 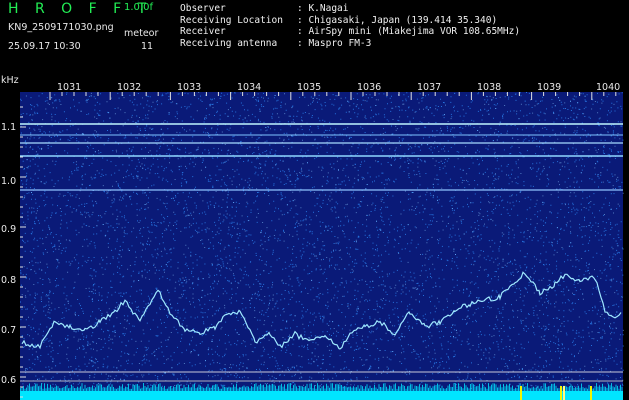 What do you see at coordinates (8, 330) in the screenshot?
I see `y-tick-label: 0.7` at bounding box center [8, 330].